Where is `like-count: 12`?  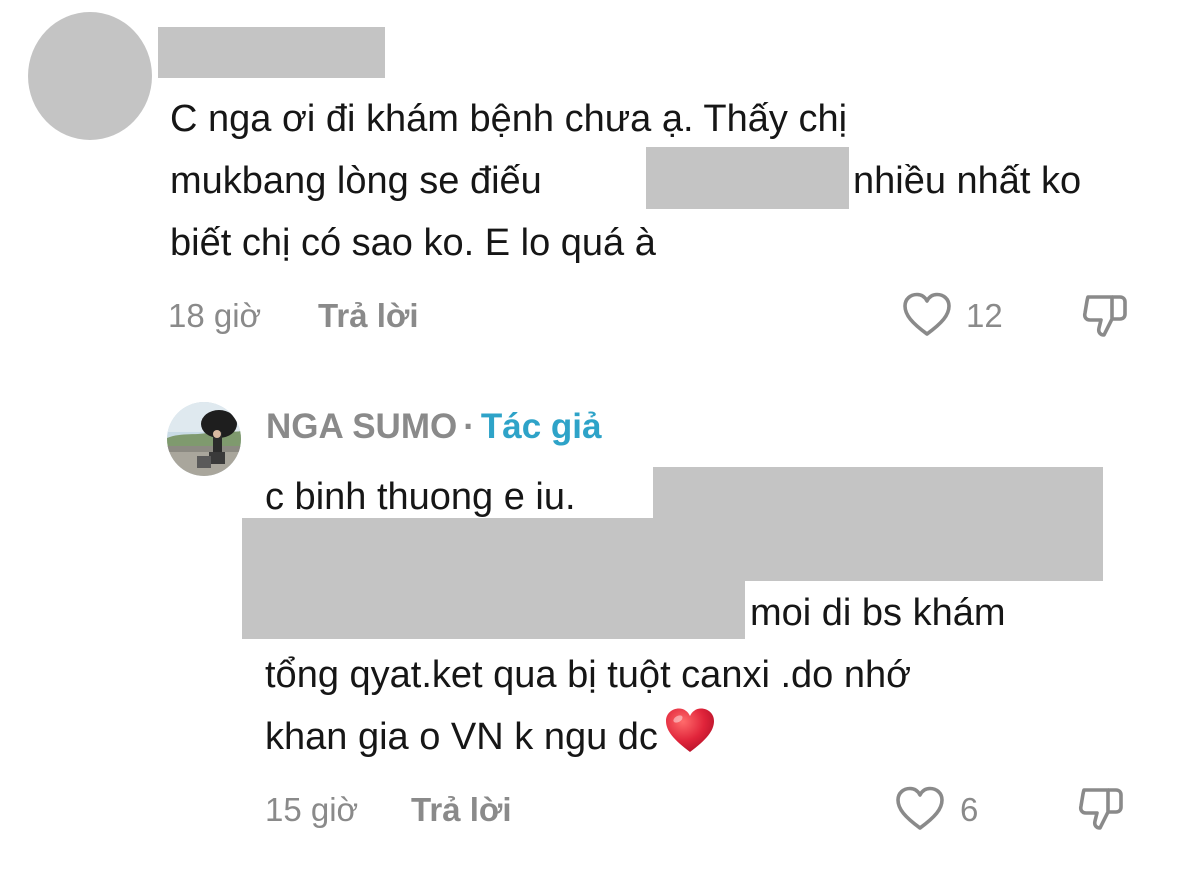
like-count: 12 is located at coordinates (984, 315).